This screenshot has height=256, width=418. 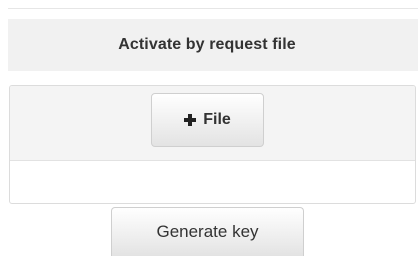 What do you see at coordinates (207, 231) in the screenshot?
I see `generate-key-button: Generate key` at bounding box center [207, 231].